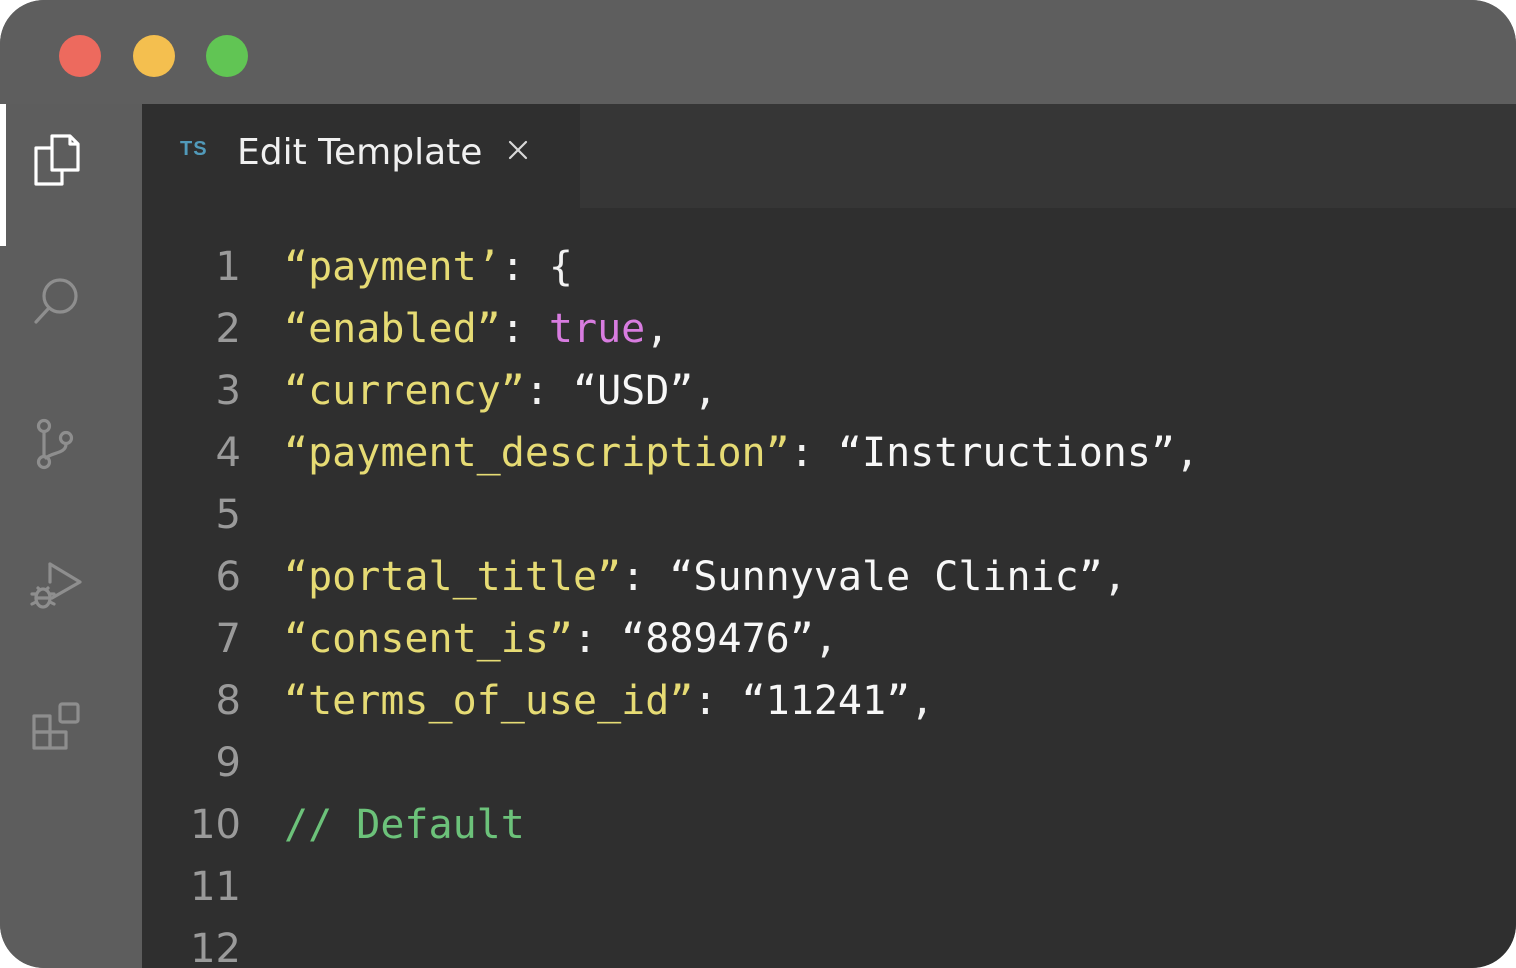 The image size is (1516, 968). Describe the element at coordinates (392, 267) in the screenshot. I see `json-key: “payment’` at that location.